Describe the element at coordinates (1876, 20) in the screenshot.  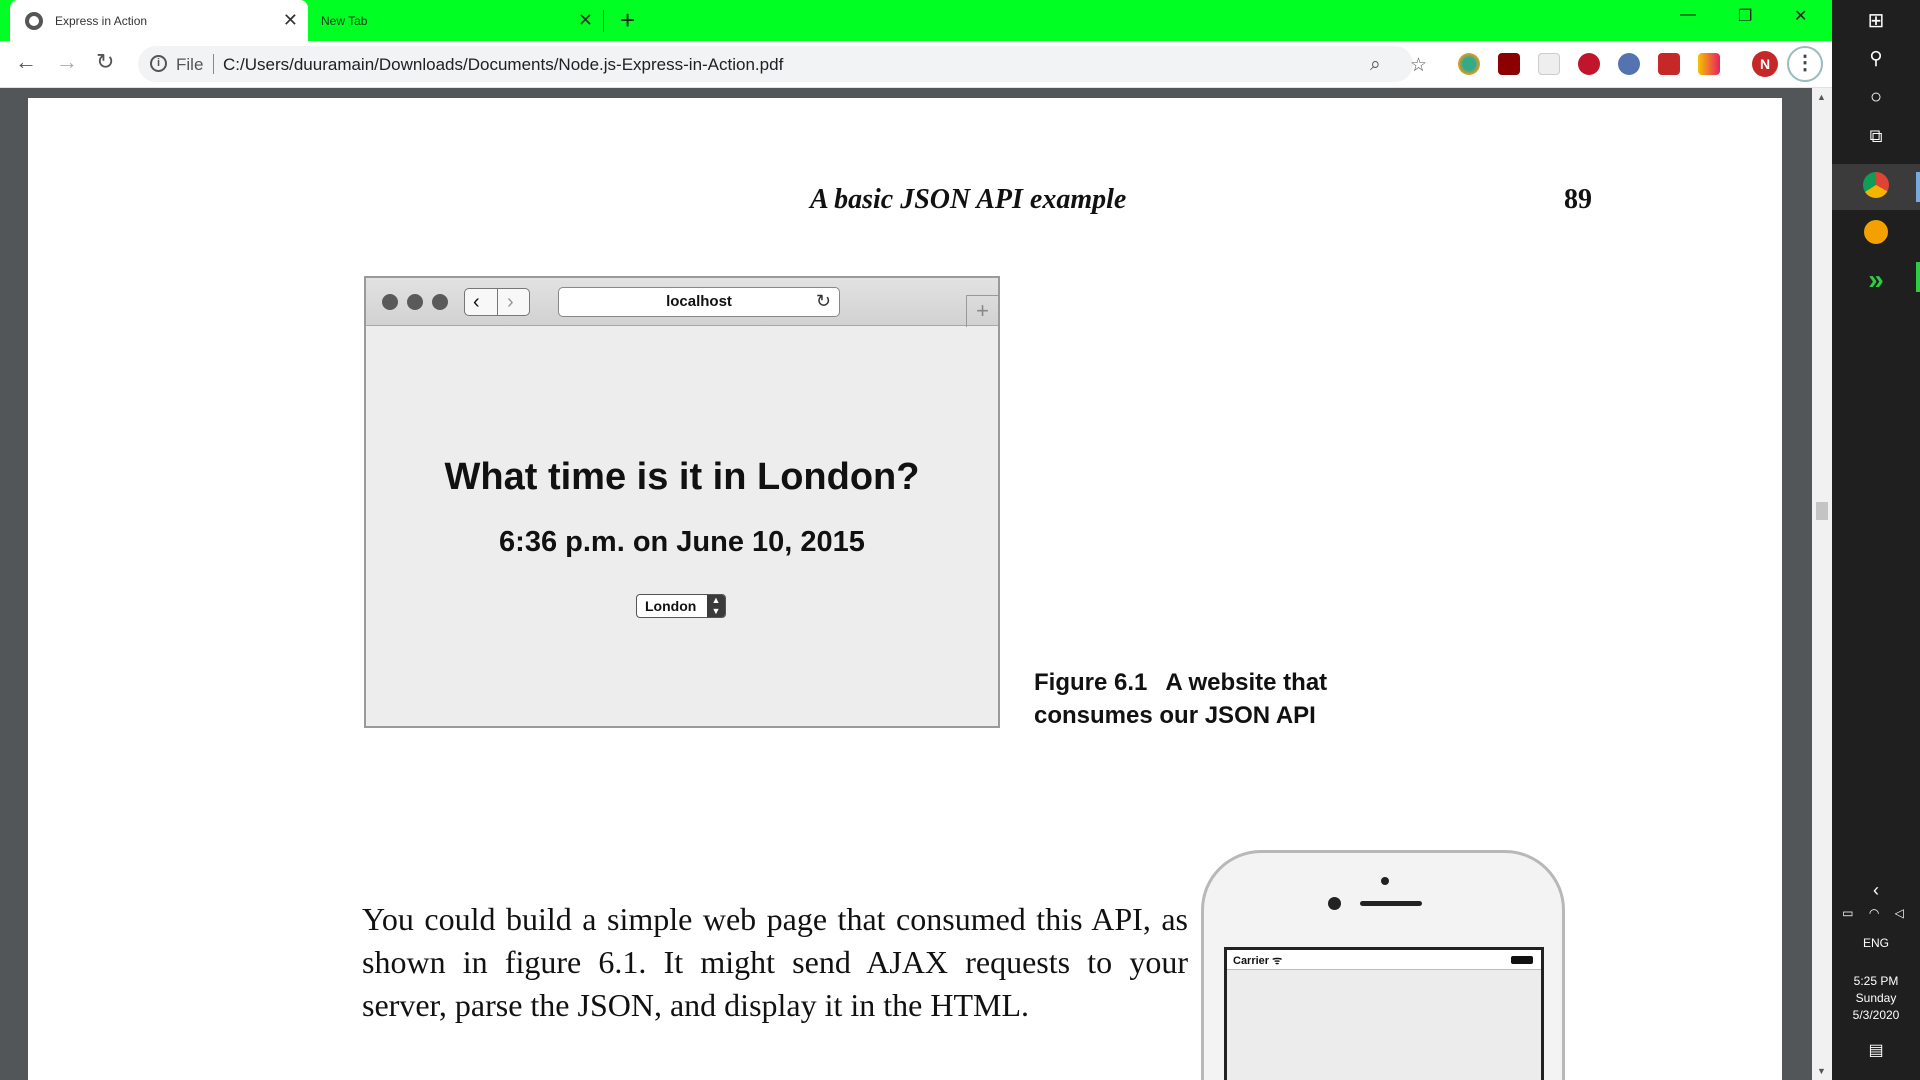
I see `windows-start-icon: ⊞` at that location.